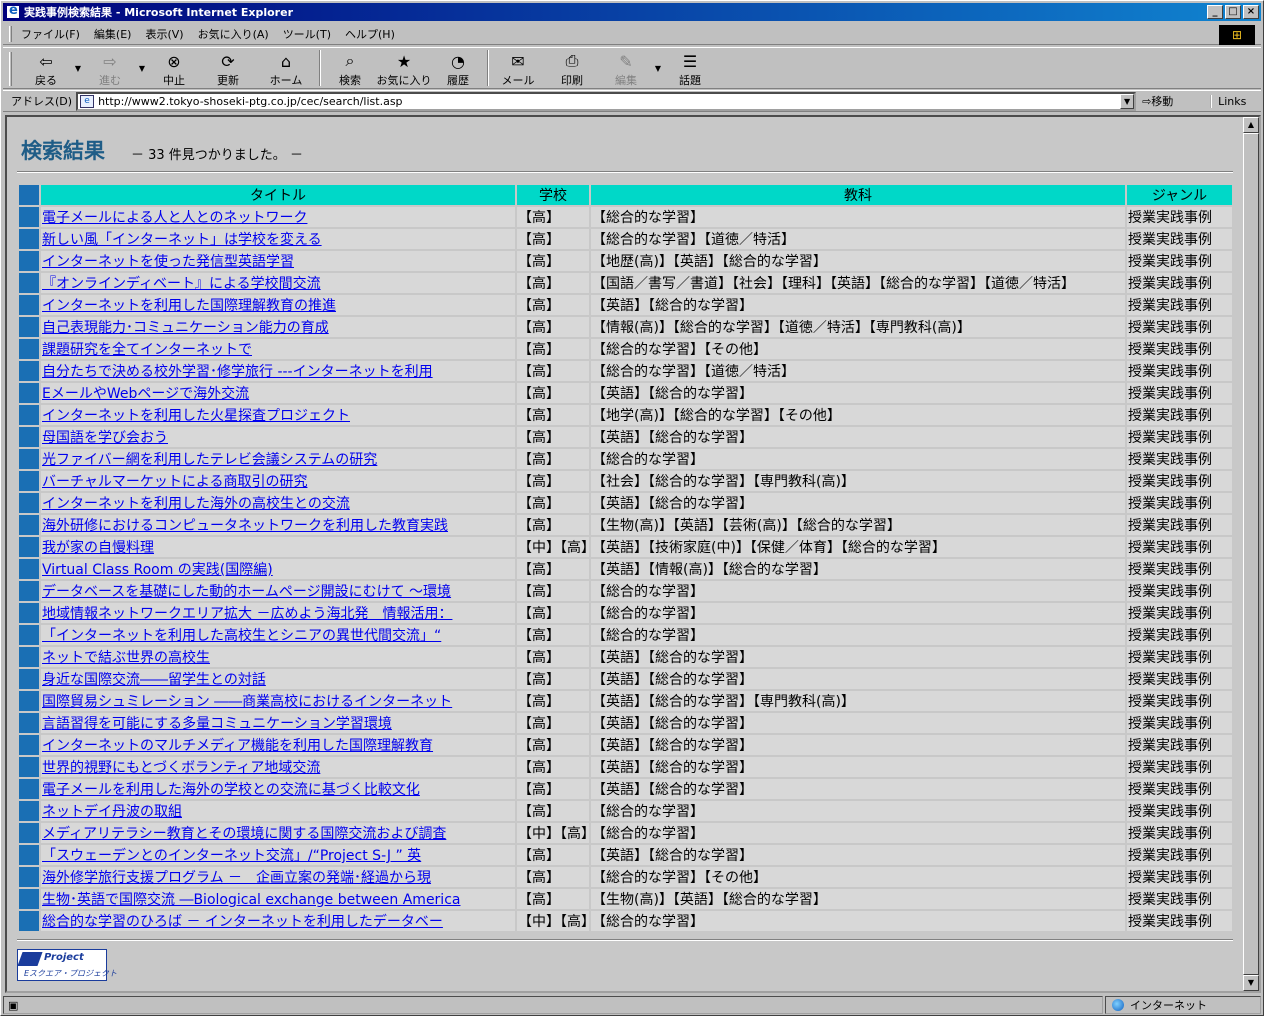 The image size is (1264, 1016). What do you see at coordinates (307, 34) in the screenshot?
I see `menu-tools: ツール(T)` at bounding box center [307, 34].